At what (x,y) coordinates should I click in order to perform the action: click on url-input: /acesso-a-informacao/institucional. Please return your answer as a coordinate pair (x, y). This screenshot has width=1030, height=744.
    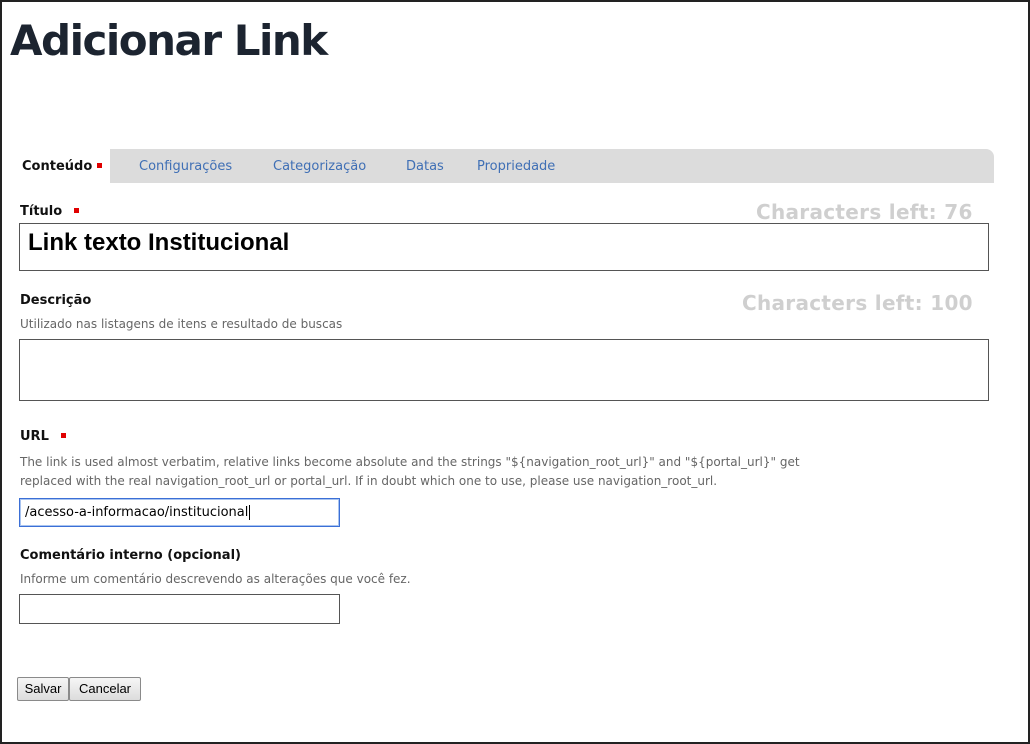
    Looking at the image, I should click on (179, 512).